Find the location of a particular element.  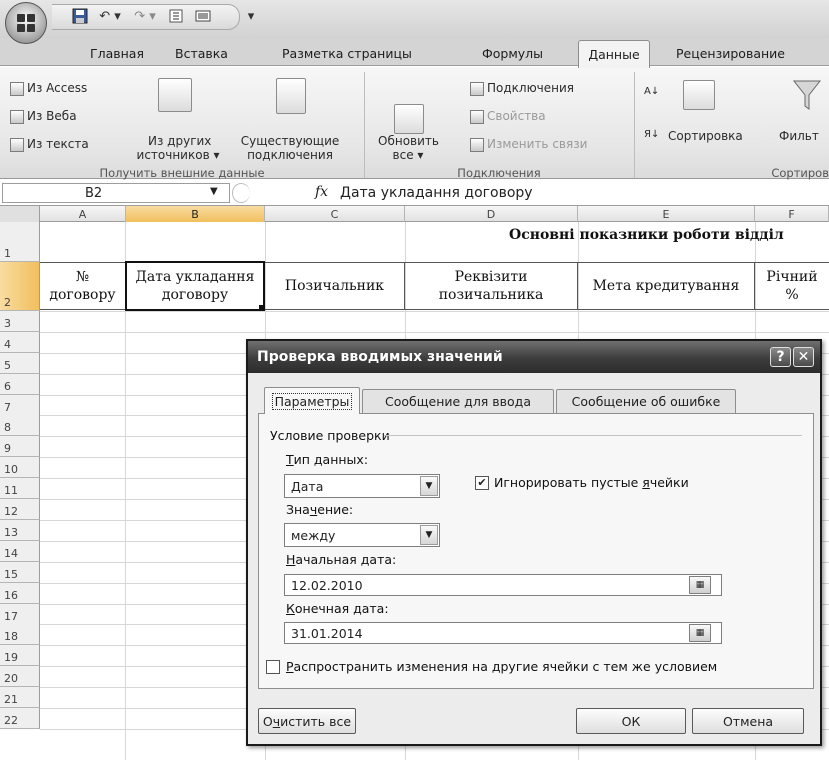

ignore-blank-label: Игнорировать пустые ячейки is located at coordinates (591, 482).